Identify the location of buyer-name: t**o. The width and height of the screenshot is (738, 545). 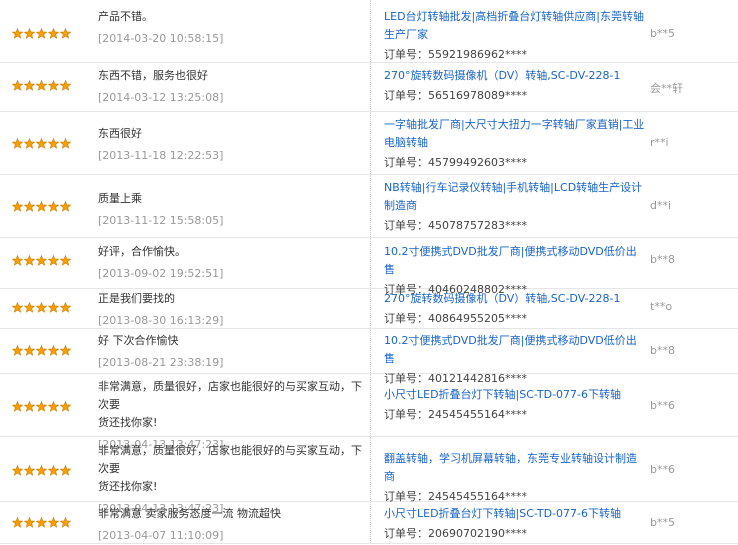
(661, 306).